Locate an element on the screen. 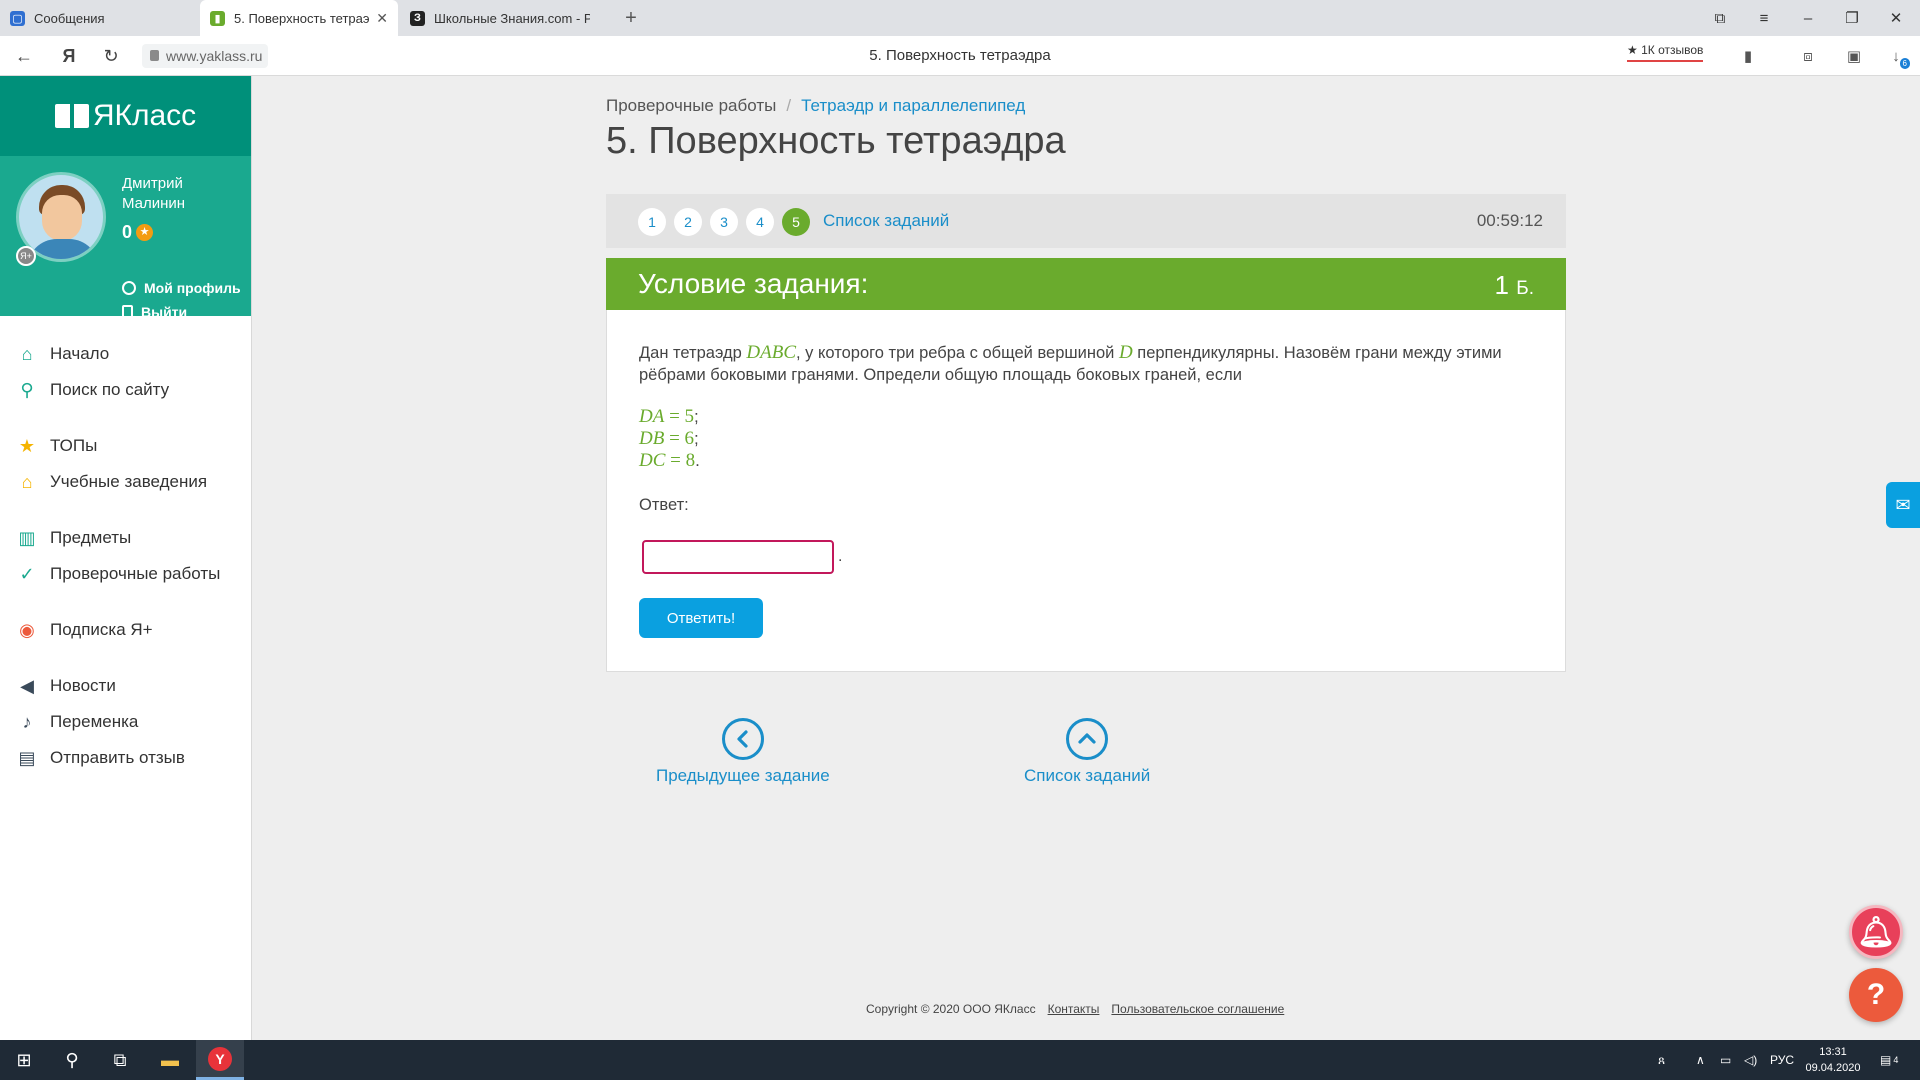 Image resolution: width=1920 pixels, height=1080 pixels. bell-icon: ♪ is located at coordinates (27, 721).